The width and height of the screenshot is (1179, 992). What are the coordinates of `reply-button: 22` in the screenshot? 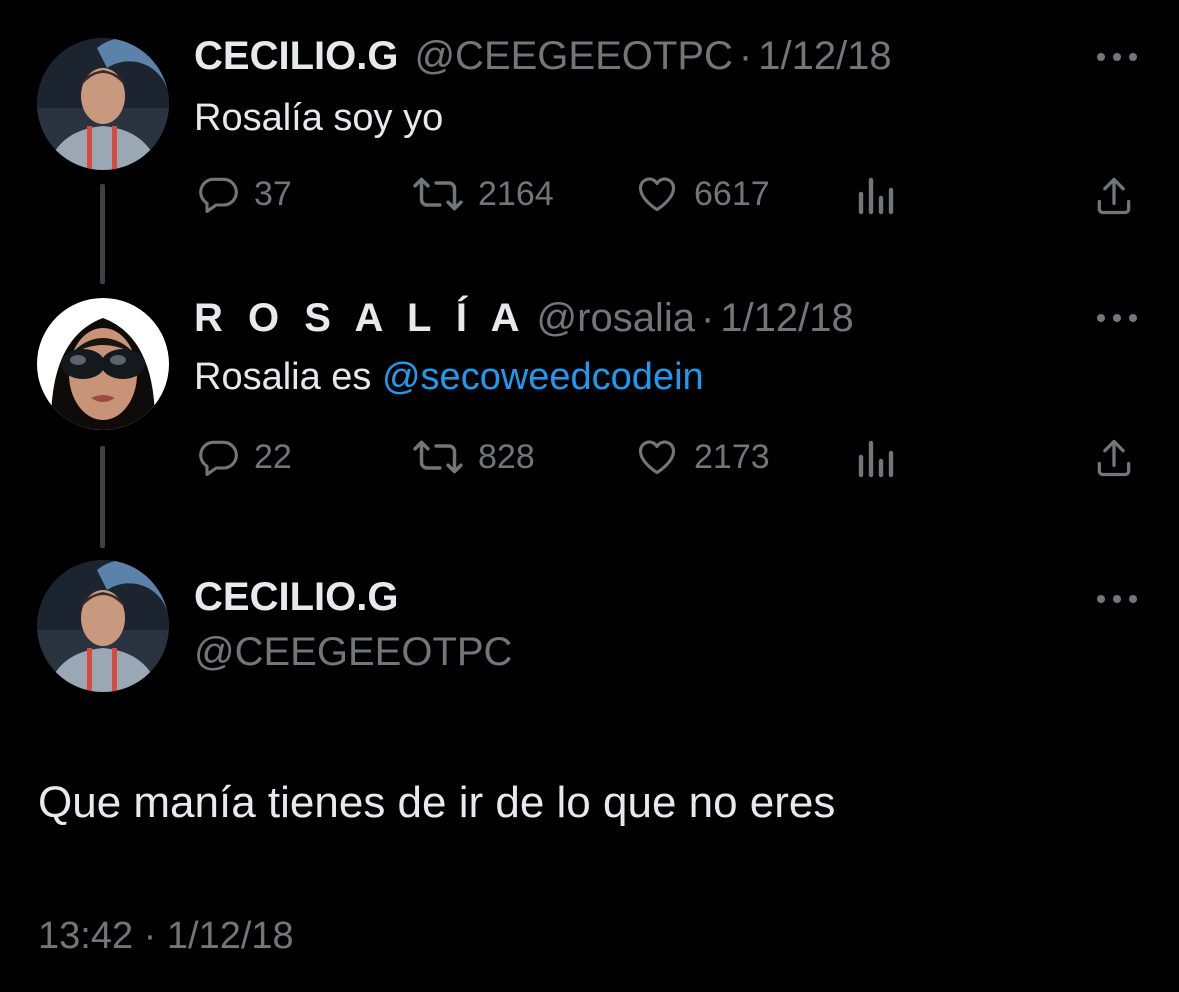 It's located at (244, 457).